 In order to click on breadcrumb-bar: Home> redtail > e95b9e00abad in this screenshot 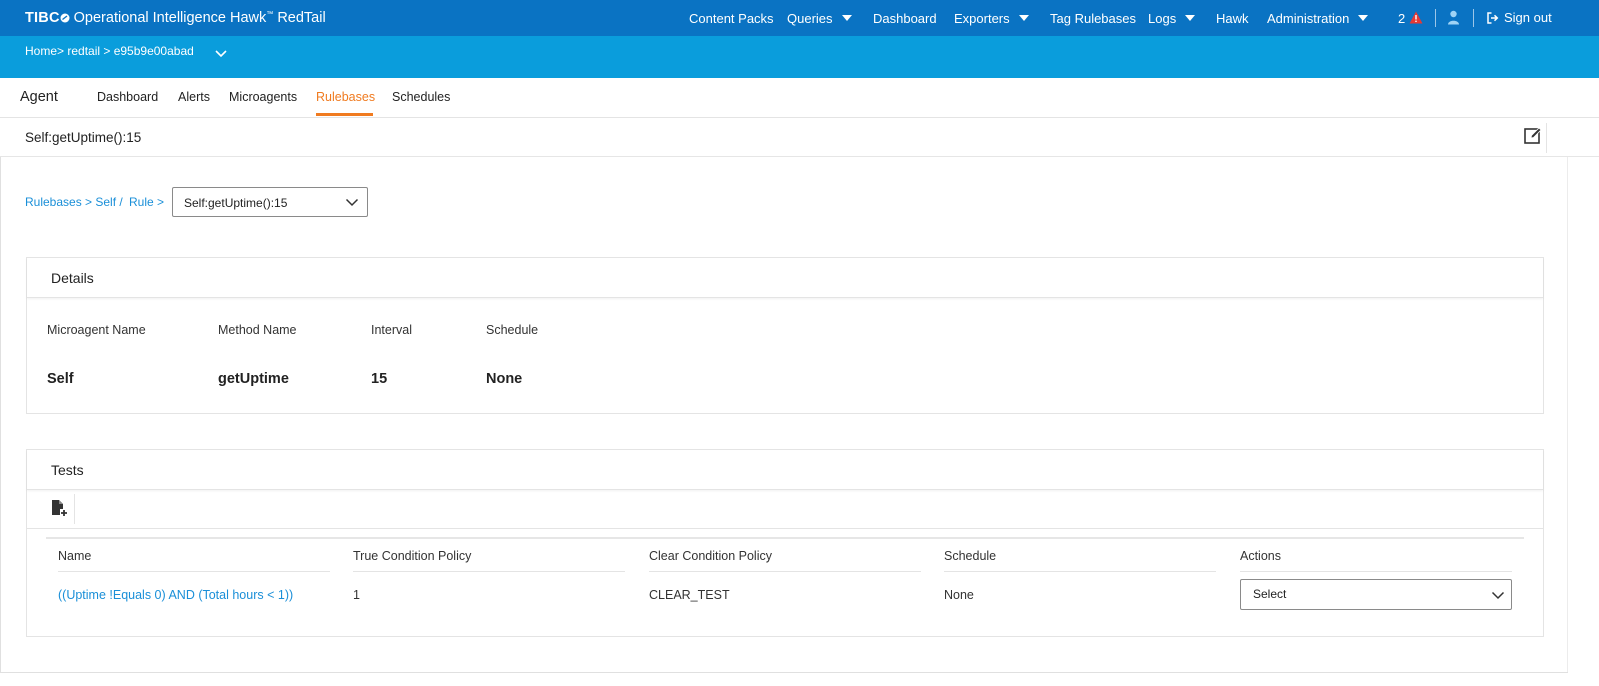, I will do `click(799, 57)`.